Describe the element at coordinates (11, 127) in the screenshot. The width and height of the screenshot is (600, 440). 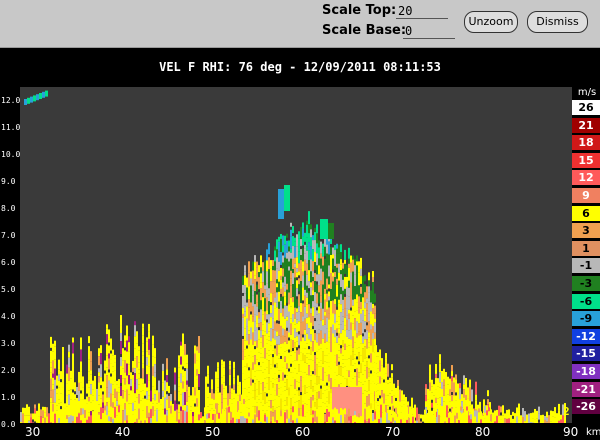
I see `y-tick-label: 11.0` at that location.